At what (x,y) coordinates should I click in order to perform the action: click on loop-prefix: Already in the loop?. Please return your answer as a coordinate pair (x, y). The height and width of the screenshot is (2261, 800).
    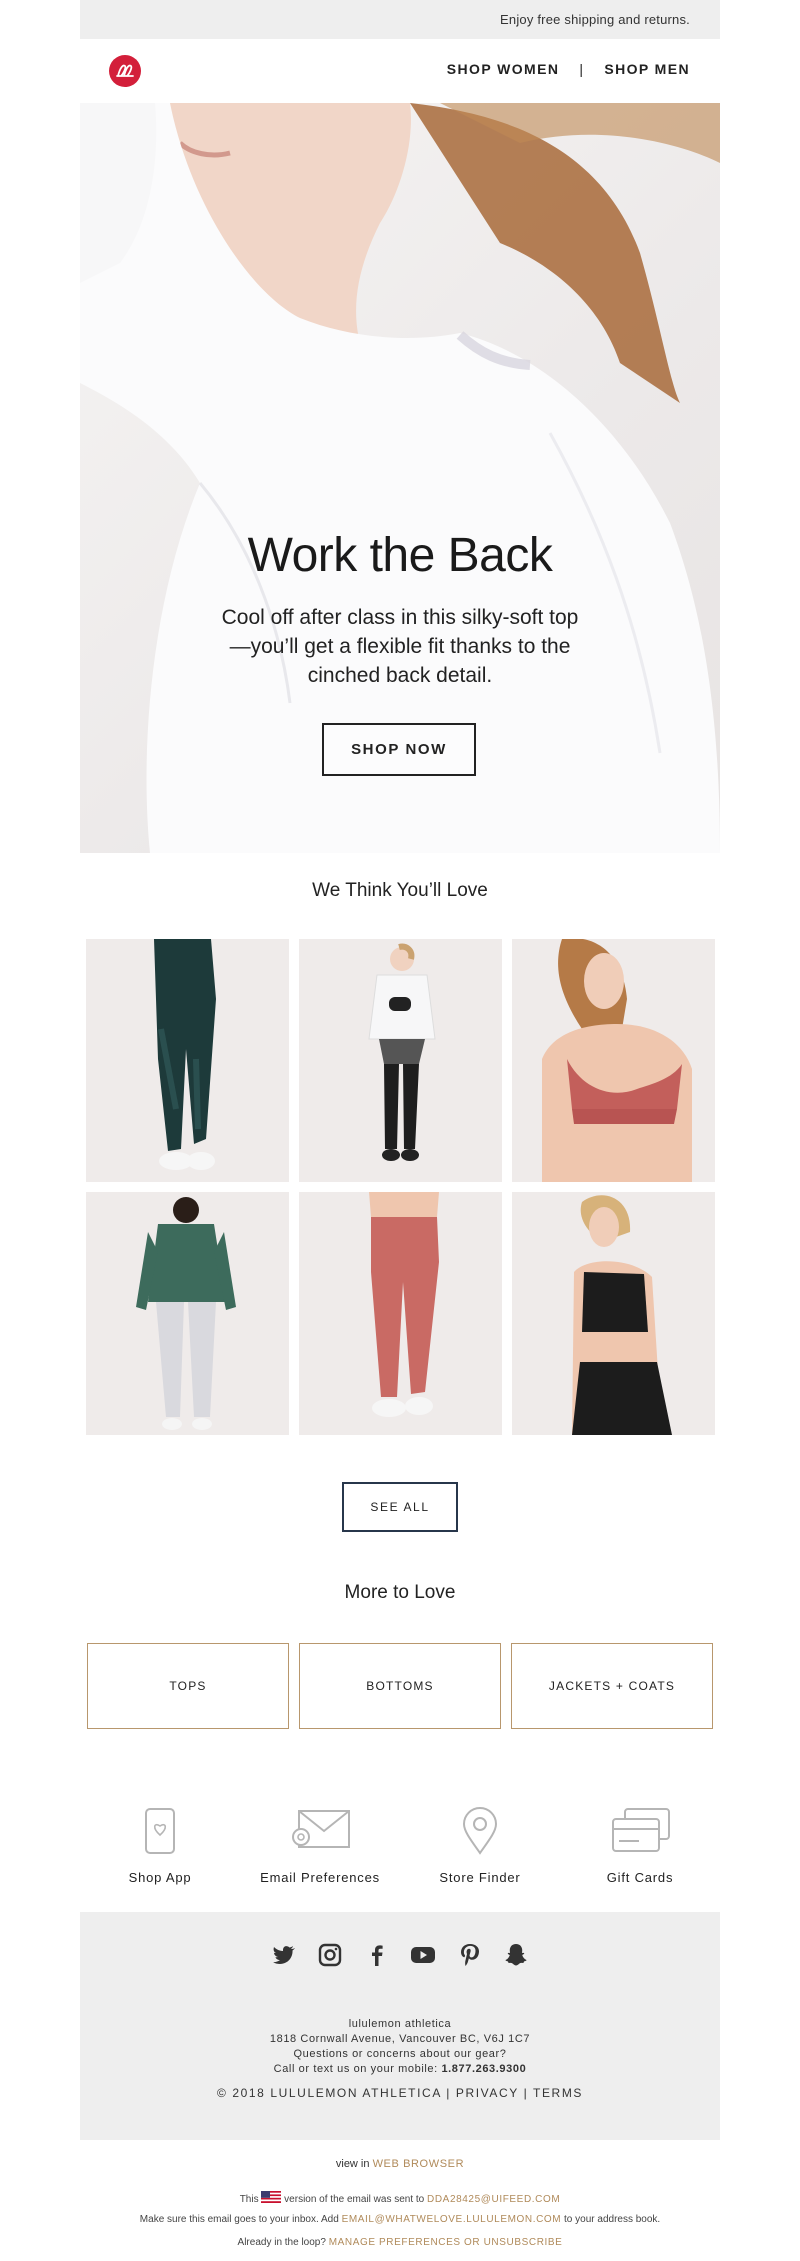
    Looking at the image, I should click on (281, 2242).